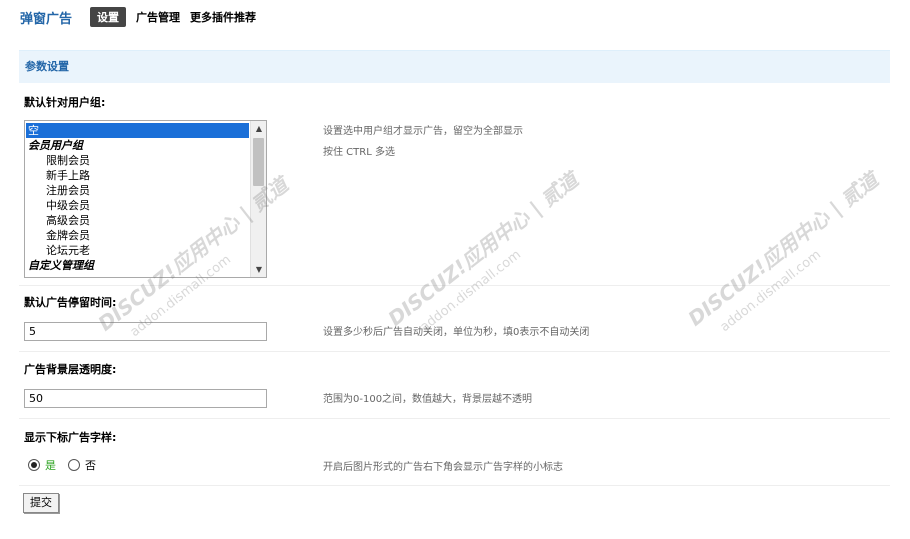 The height and width of the screenshot is (539, 910). What do you see at coordinates (46, 19) in the screenshot?
I see `plugin-title: 弹窗广告` at bounding box center [46, 19].